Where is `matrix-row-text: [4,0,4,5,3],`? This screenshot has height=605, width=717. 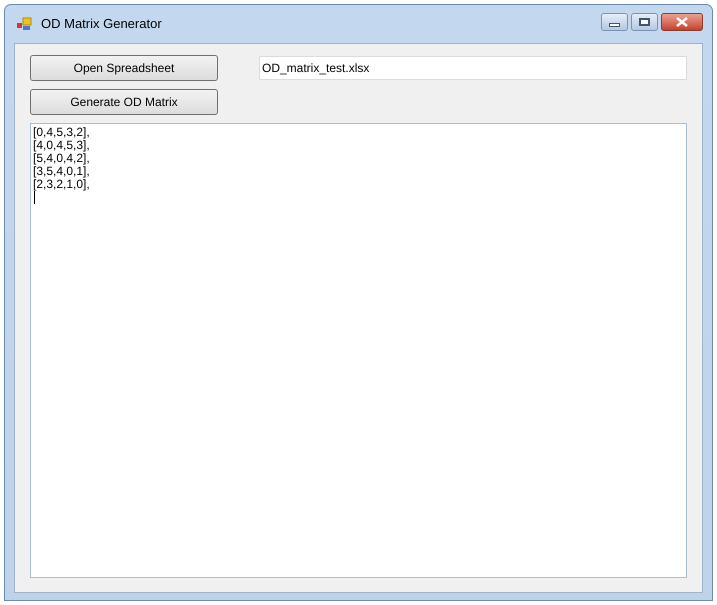 matrix-row-text: [4,0,4,5,3], is located at coordinates (61, 145).